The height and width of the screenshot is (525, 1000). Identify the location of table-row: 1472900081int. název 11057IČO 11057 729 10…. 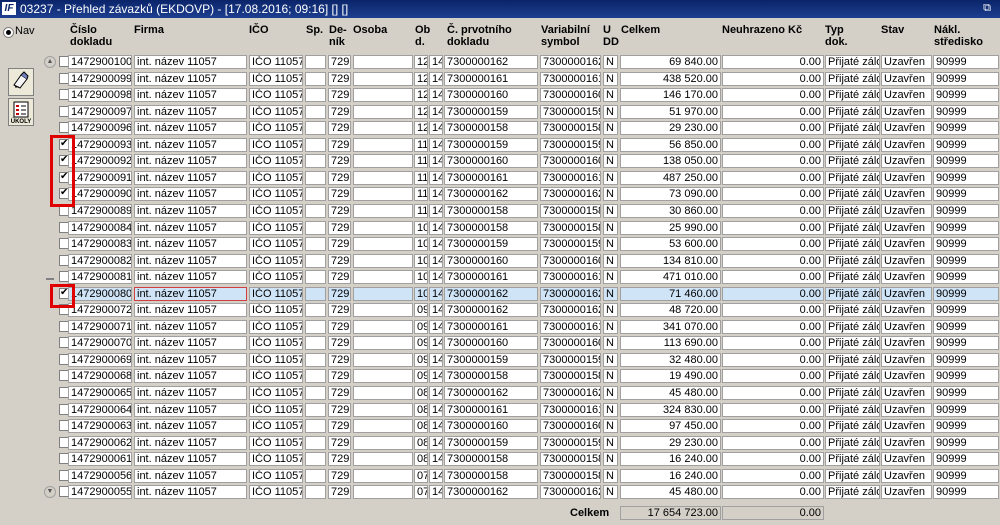
(522, 278).